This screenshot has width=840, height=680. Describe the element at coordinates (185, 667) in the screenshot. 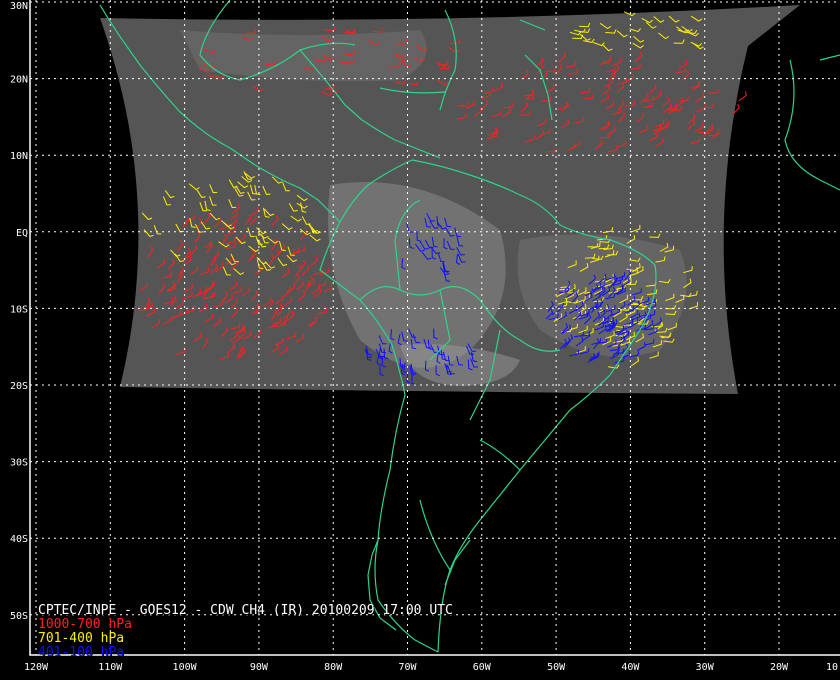

I see `lon-label: 100W` at that location.